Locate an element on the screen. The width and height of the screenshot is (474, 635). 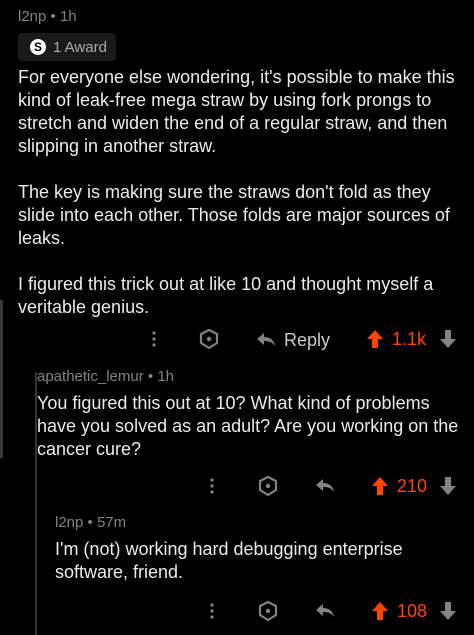
comment-meta: l2np • 1h is located at coordinates (47, 16).